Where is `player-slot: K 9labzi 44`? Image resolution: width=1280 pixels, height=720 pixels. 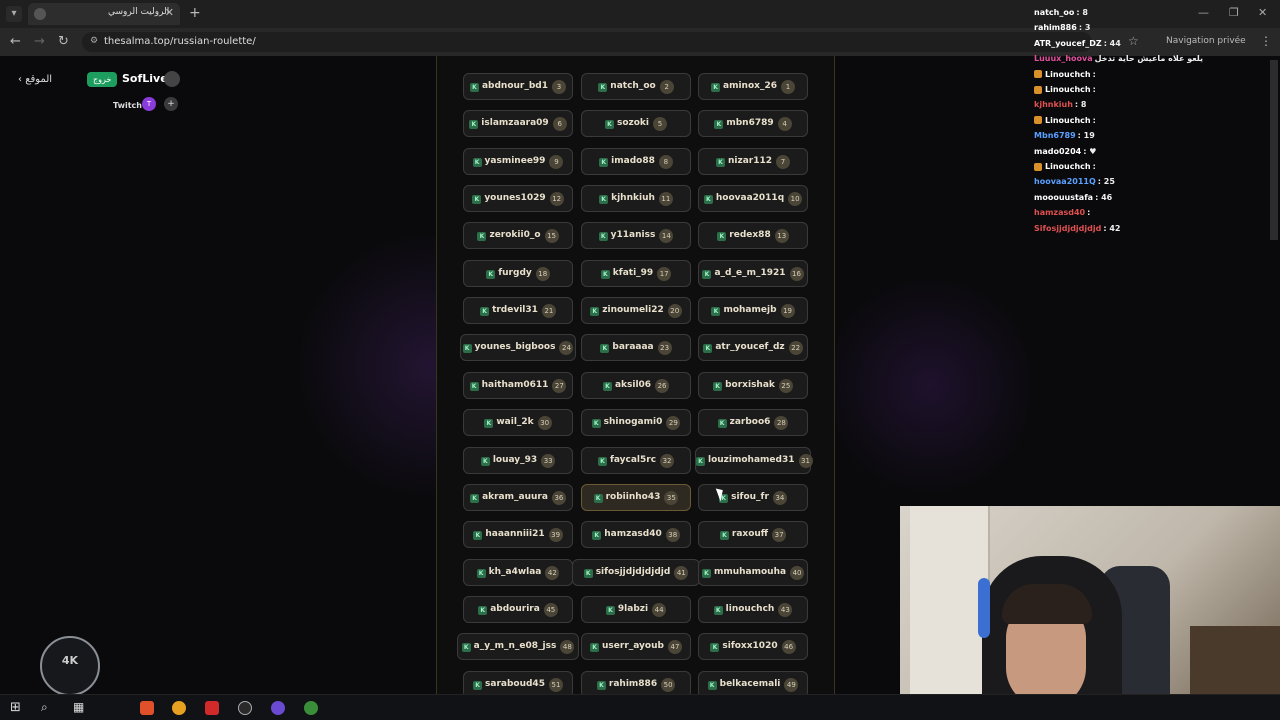
player-slot: K 9labzi 44 is located at coordinates (636, 609).